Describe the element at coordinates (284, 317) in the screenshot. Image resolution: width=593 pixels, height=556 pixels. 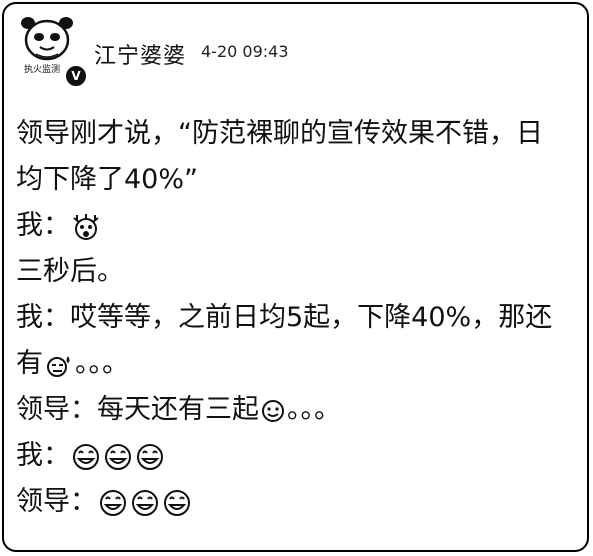
I see `text-line-5: 我：哎等等，之前日均5起，下降40%，那还` at that location.